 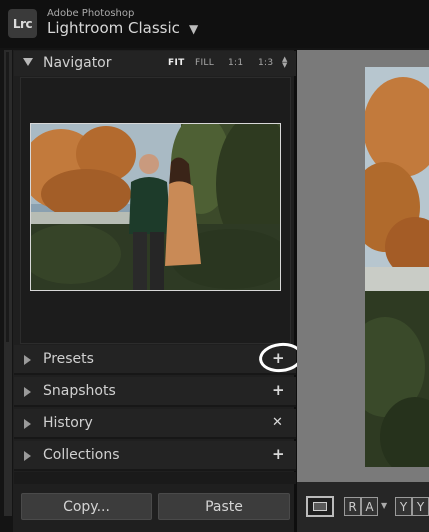 I want to click on zoom-fit: FIT, so click(x=176, y=63).